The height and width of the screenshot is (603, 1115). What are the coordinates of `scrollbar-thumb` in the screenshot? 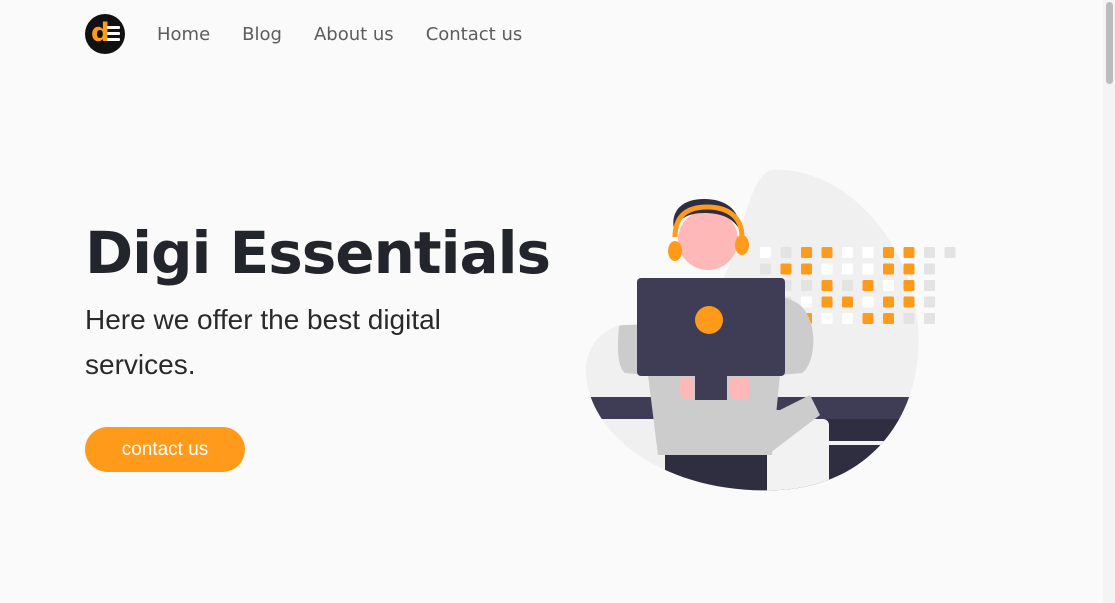 It's located at (1109, 43).